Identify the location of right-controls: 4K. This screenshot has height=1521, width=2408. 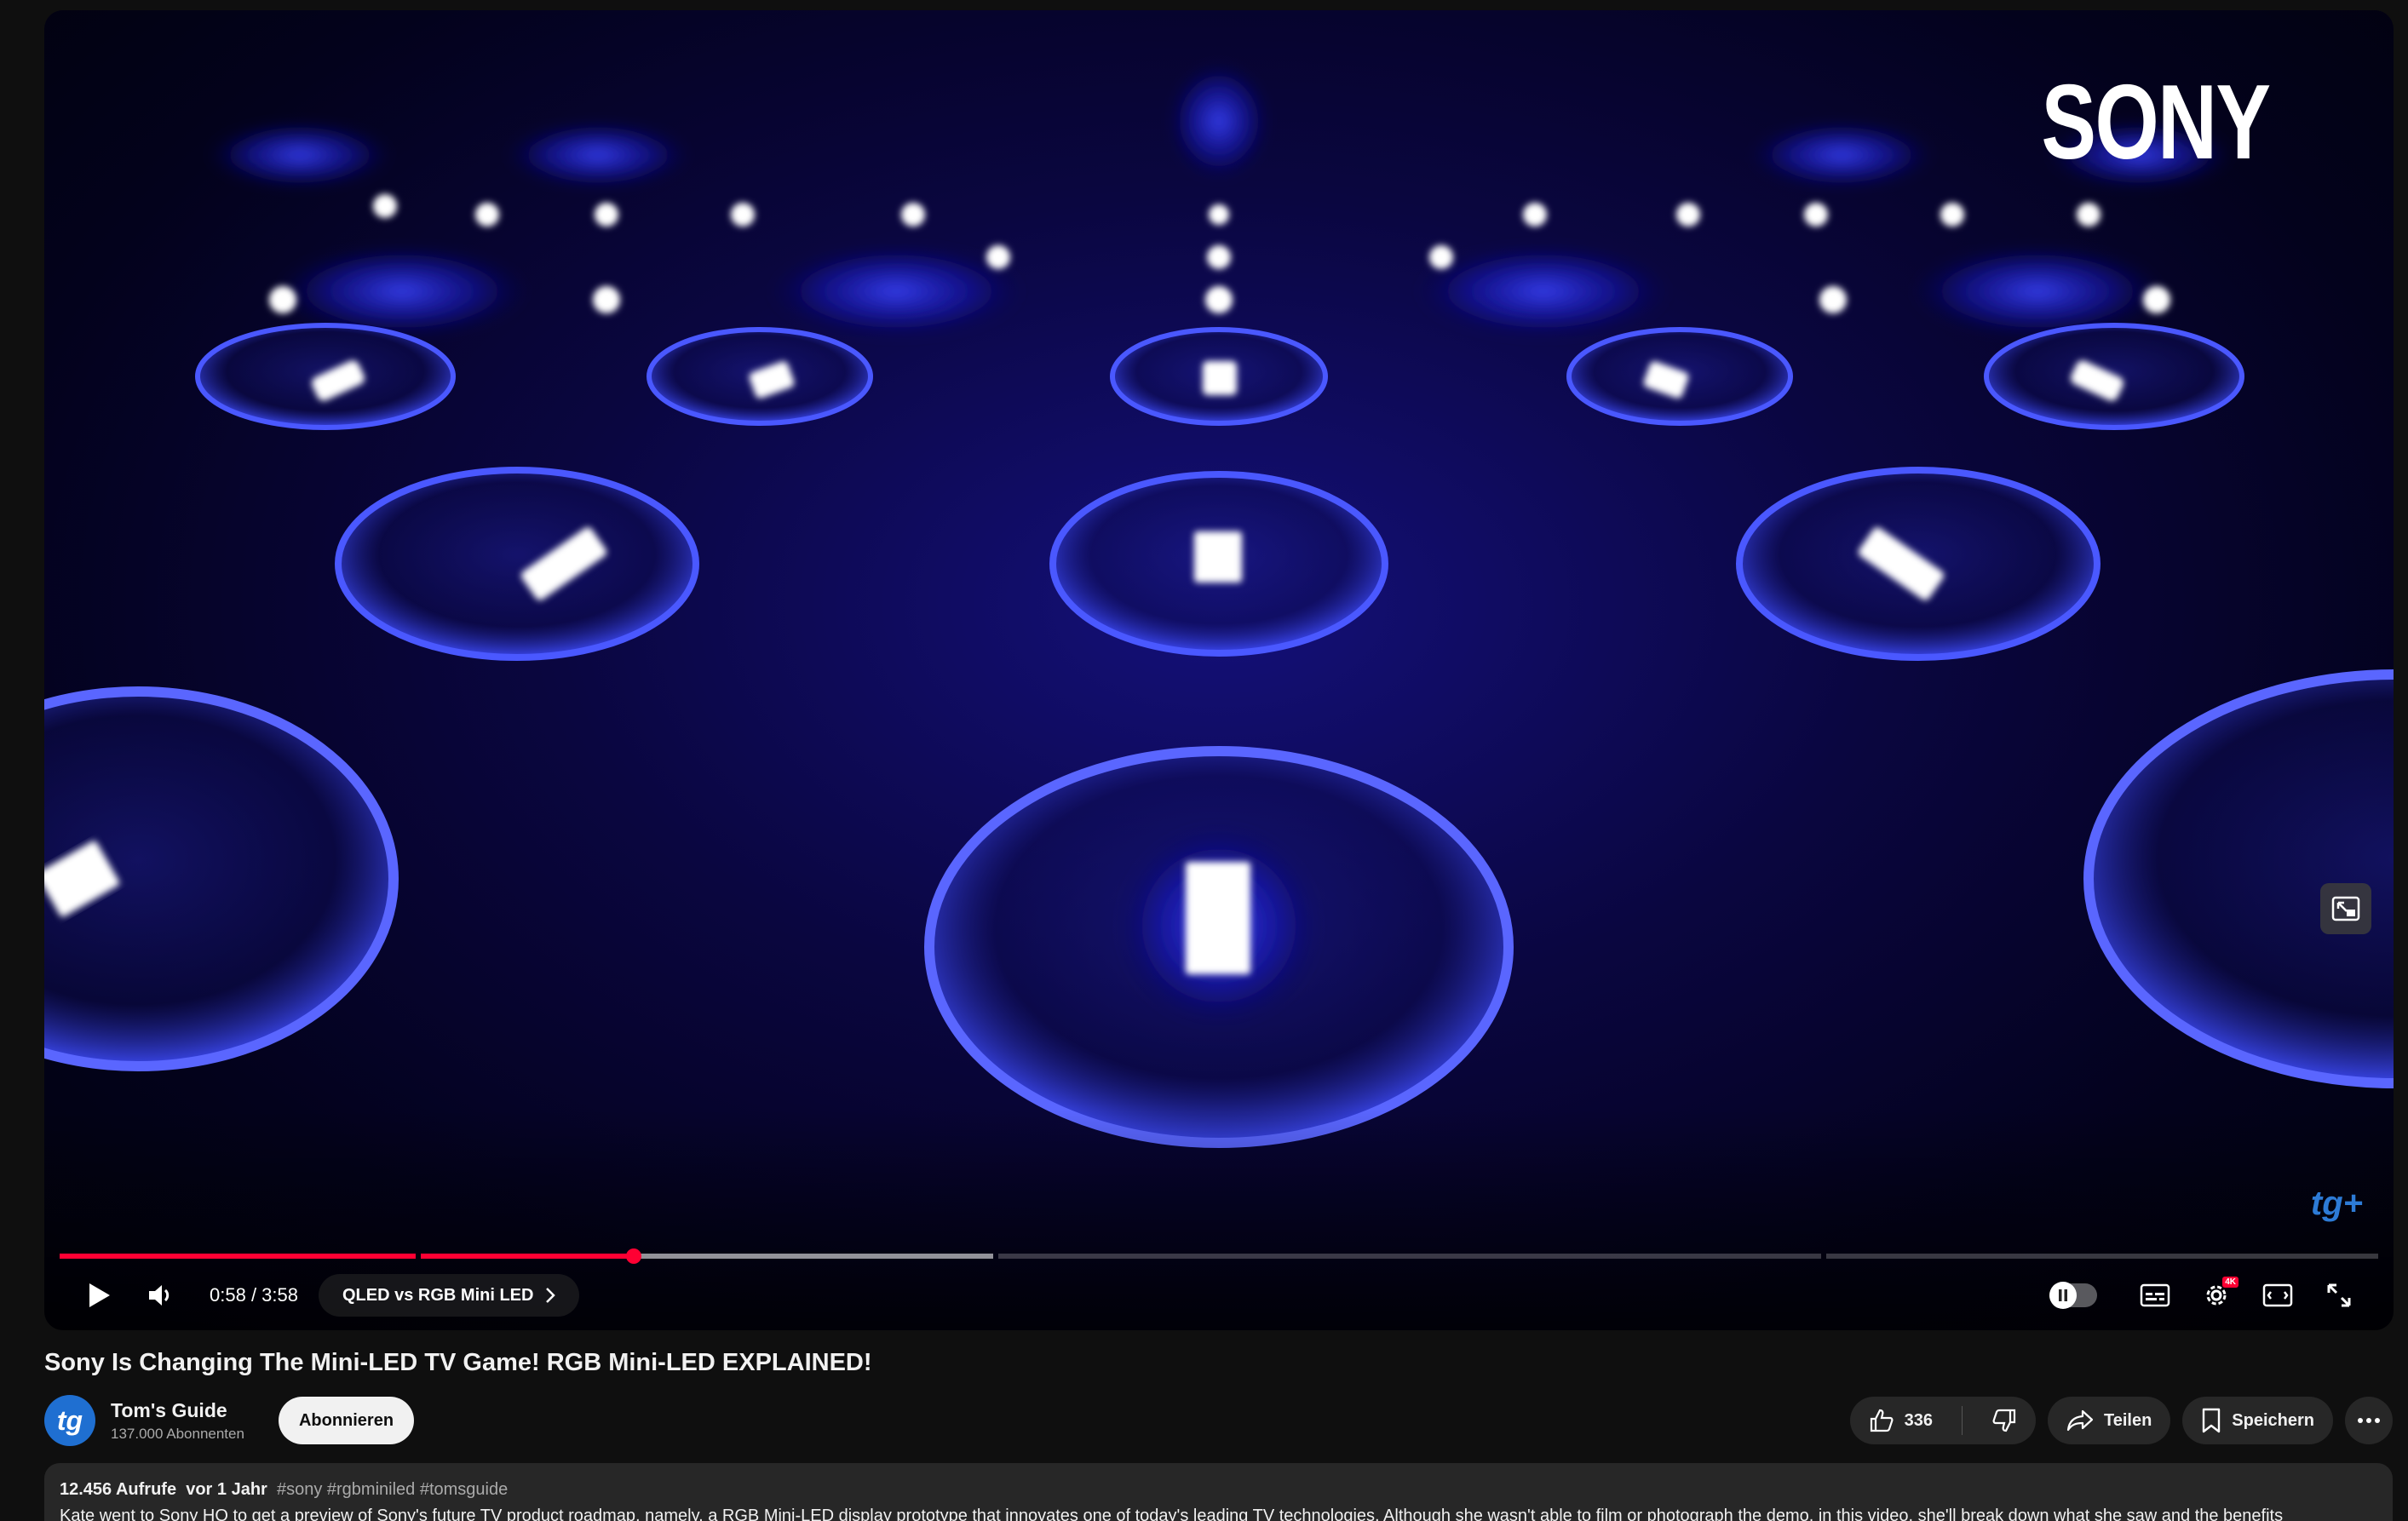
(2206, 1295).